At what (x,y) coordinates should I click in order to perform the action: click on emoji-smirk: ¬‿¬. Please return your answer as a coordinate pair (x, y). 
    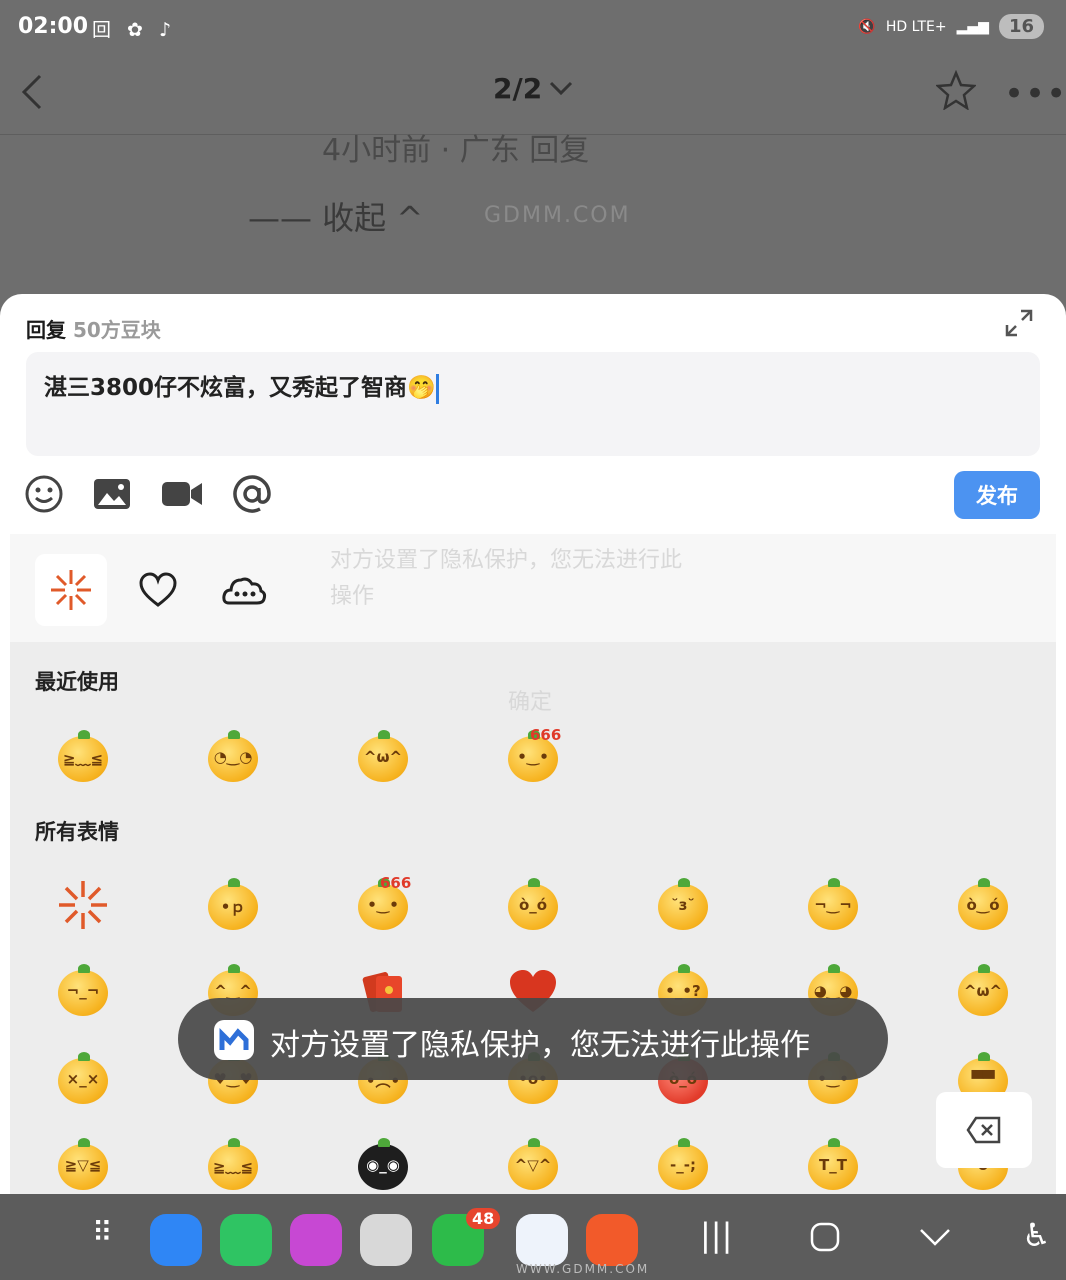
    Looking at the image, I should click on (833, 905).